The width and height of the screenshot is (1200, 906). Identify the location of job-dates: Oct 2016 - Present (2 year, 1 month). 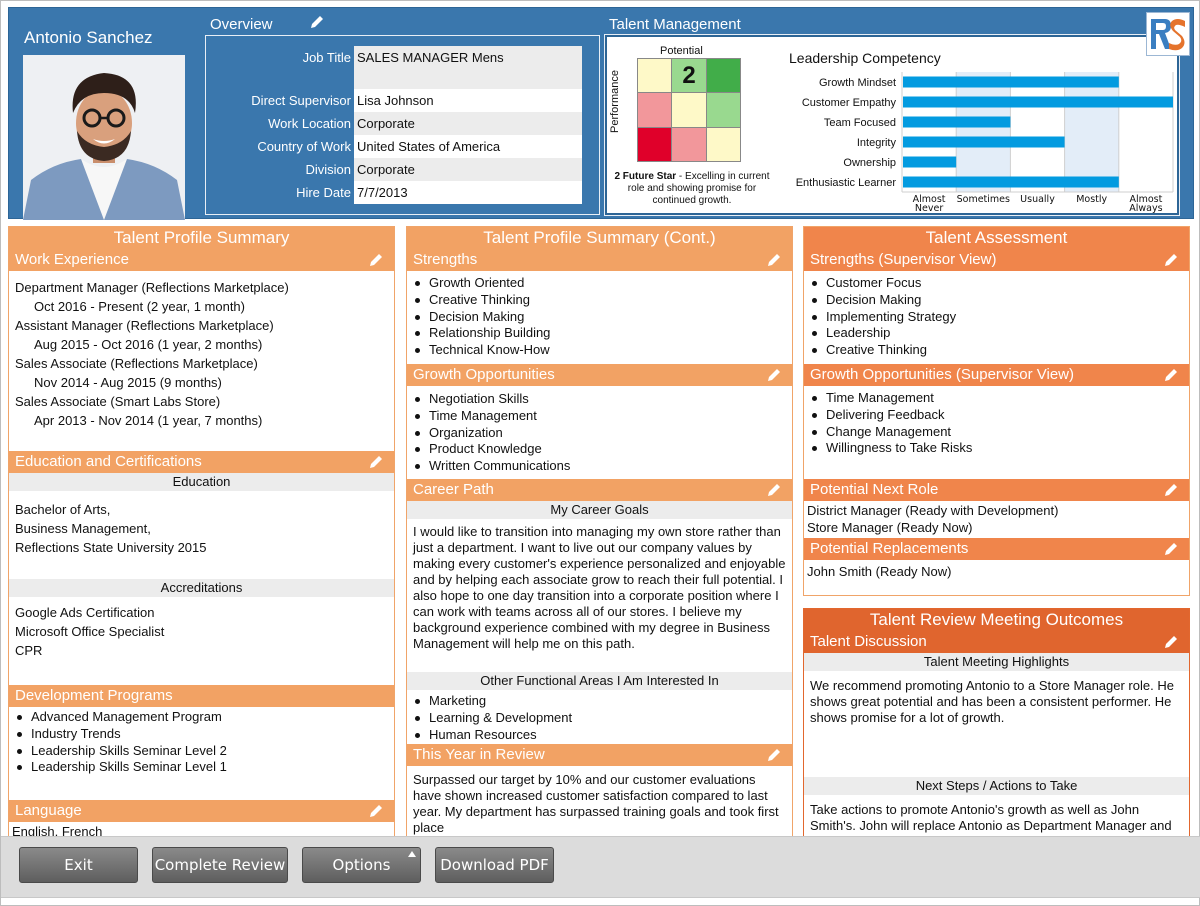
(139, 306).